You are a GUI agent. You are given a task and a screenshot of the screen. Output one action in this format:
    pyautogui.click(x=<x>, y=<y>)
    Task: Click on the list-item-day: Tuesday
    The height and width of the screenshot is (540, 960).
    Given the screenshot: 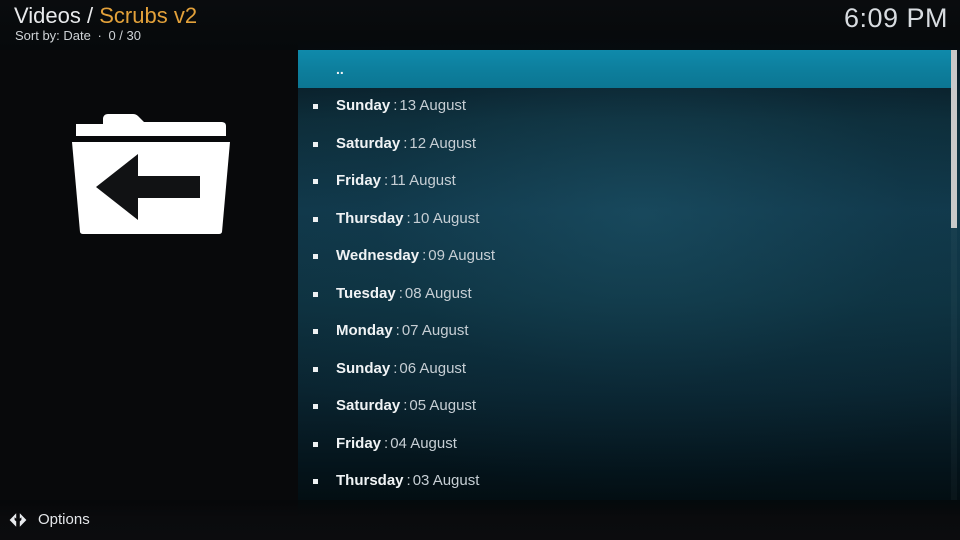 What is the action you would take?
    pyautogui.click(x=366, y=293)
    